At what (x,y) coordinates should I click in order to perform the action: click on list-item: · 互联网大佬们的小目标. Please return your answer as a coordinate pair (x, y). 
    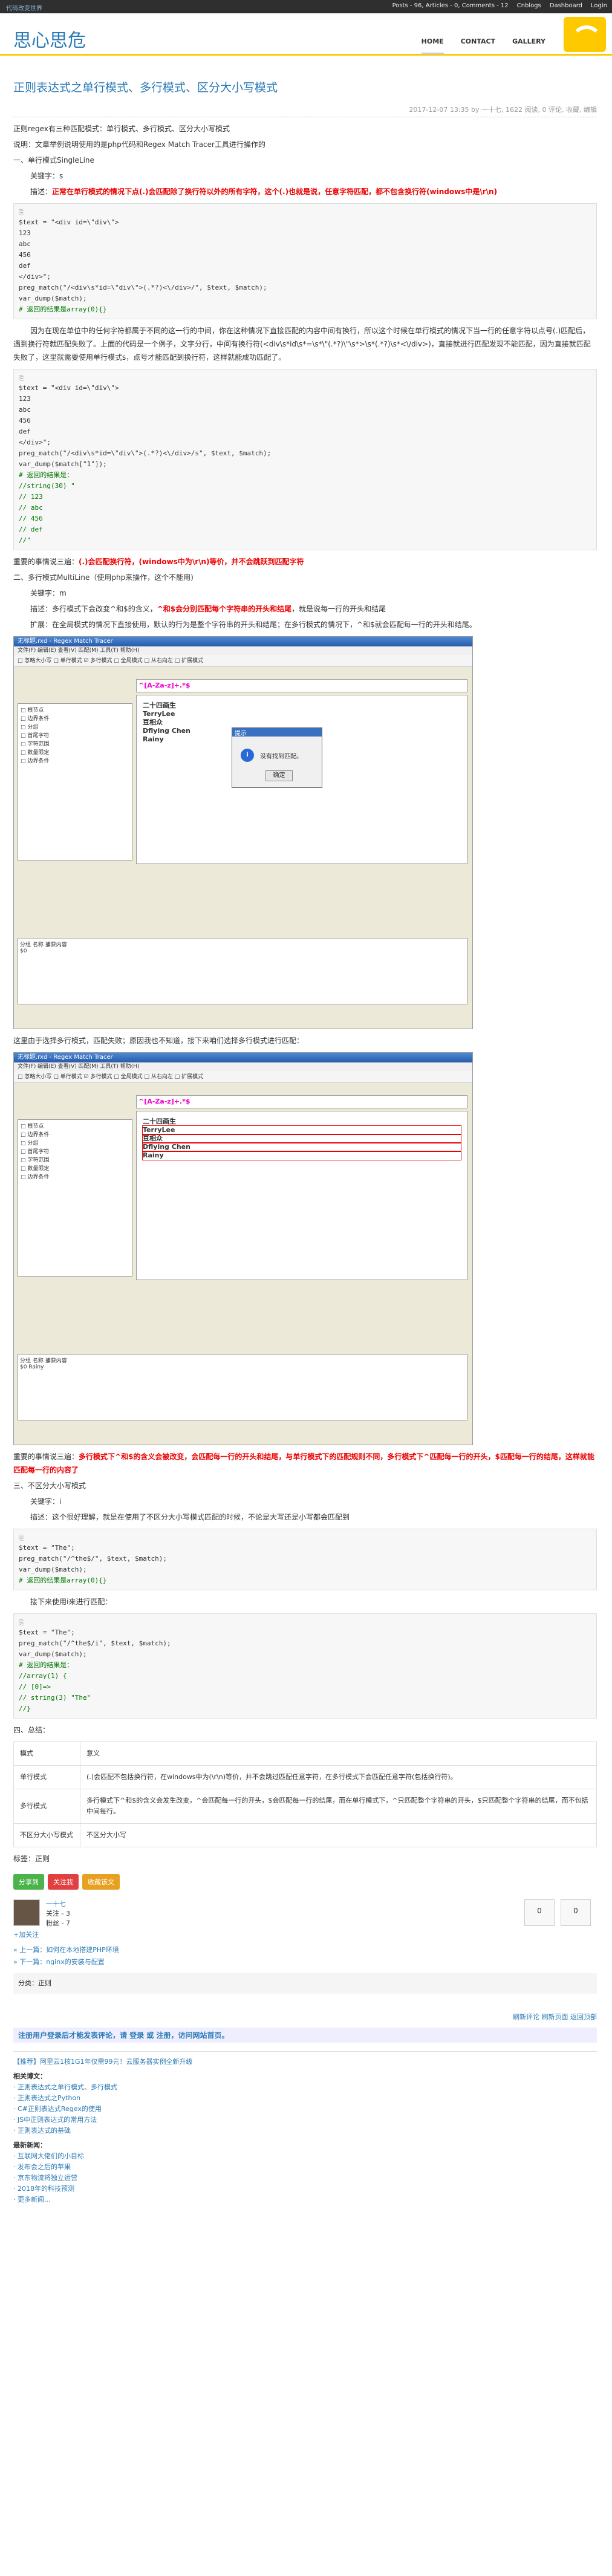
    Looking at the image, I should click on (305, 2156).